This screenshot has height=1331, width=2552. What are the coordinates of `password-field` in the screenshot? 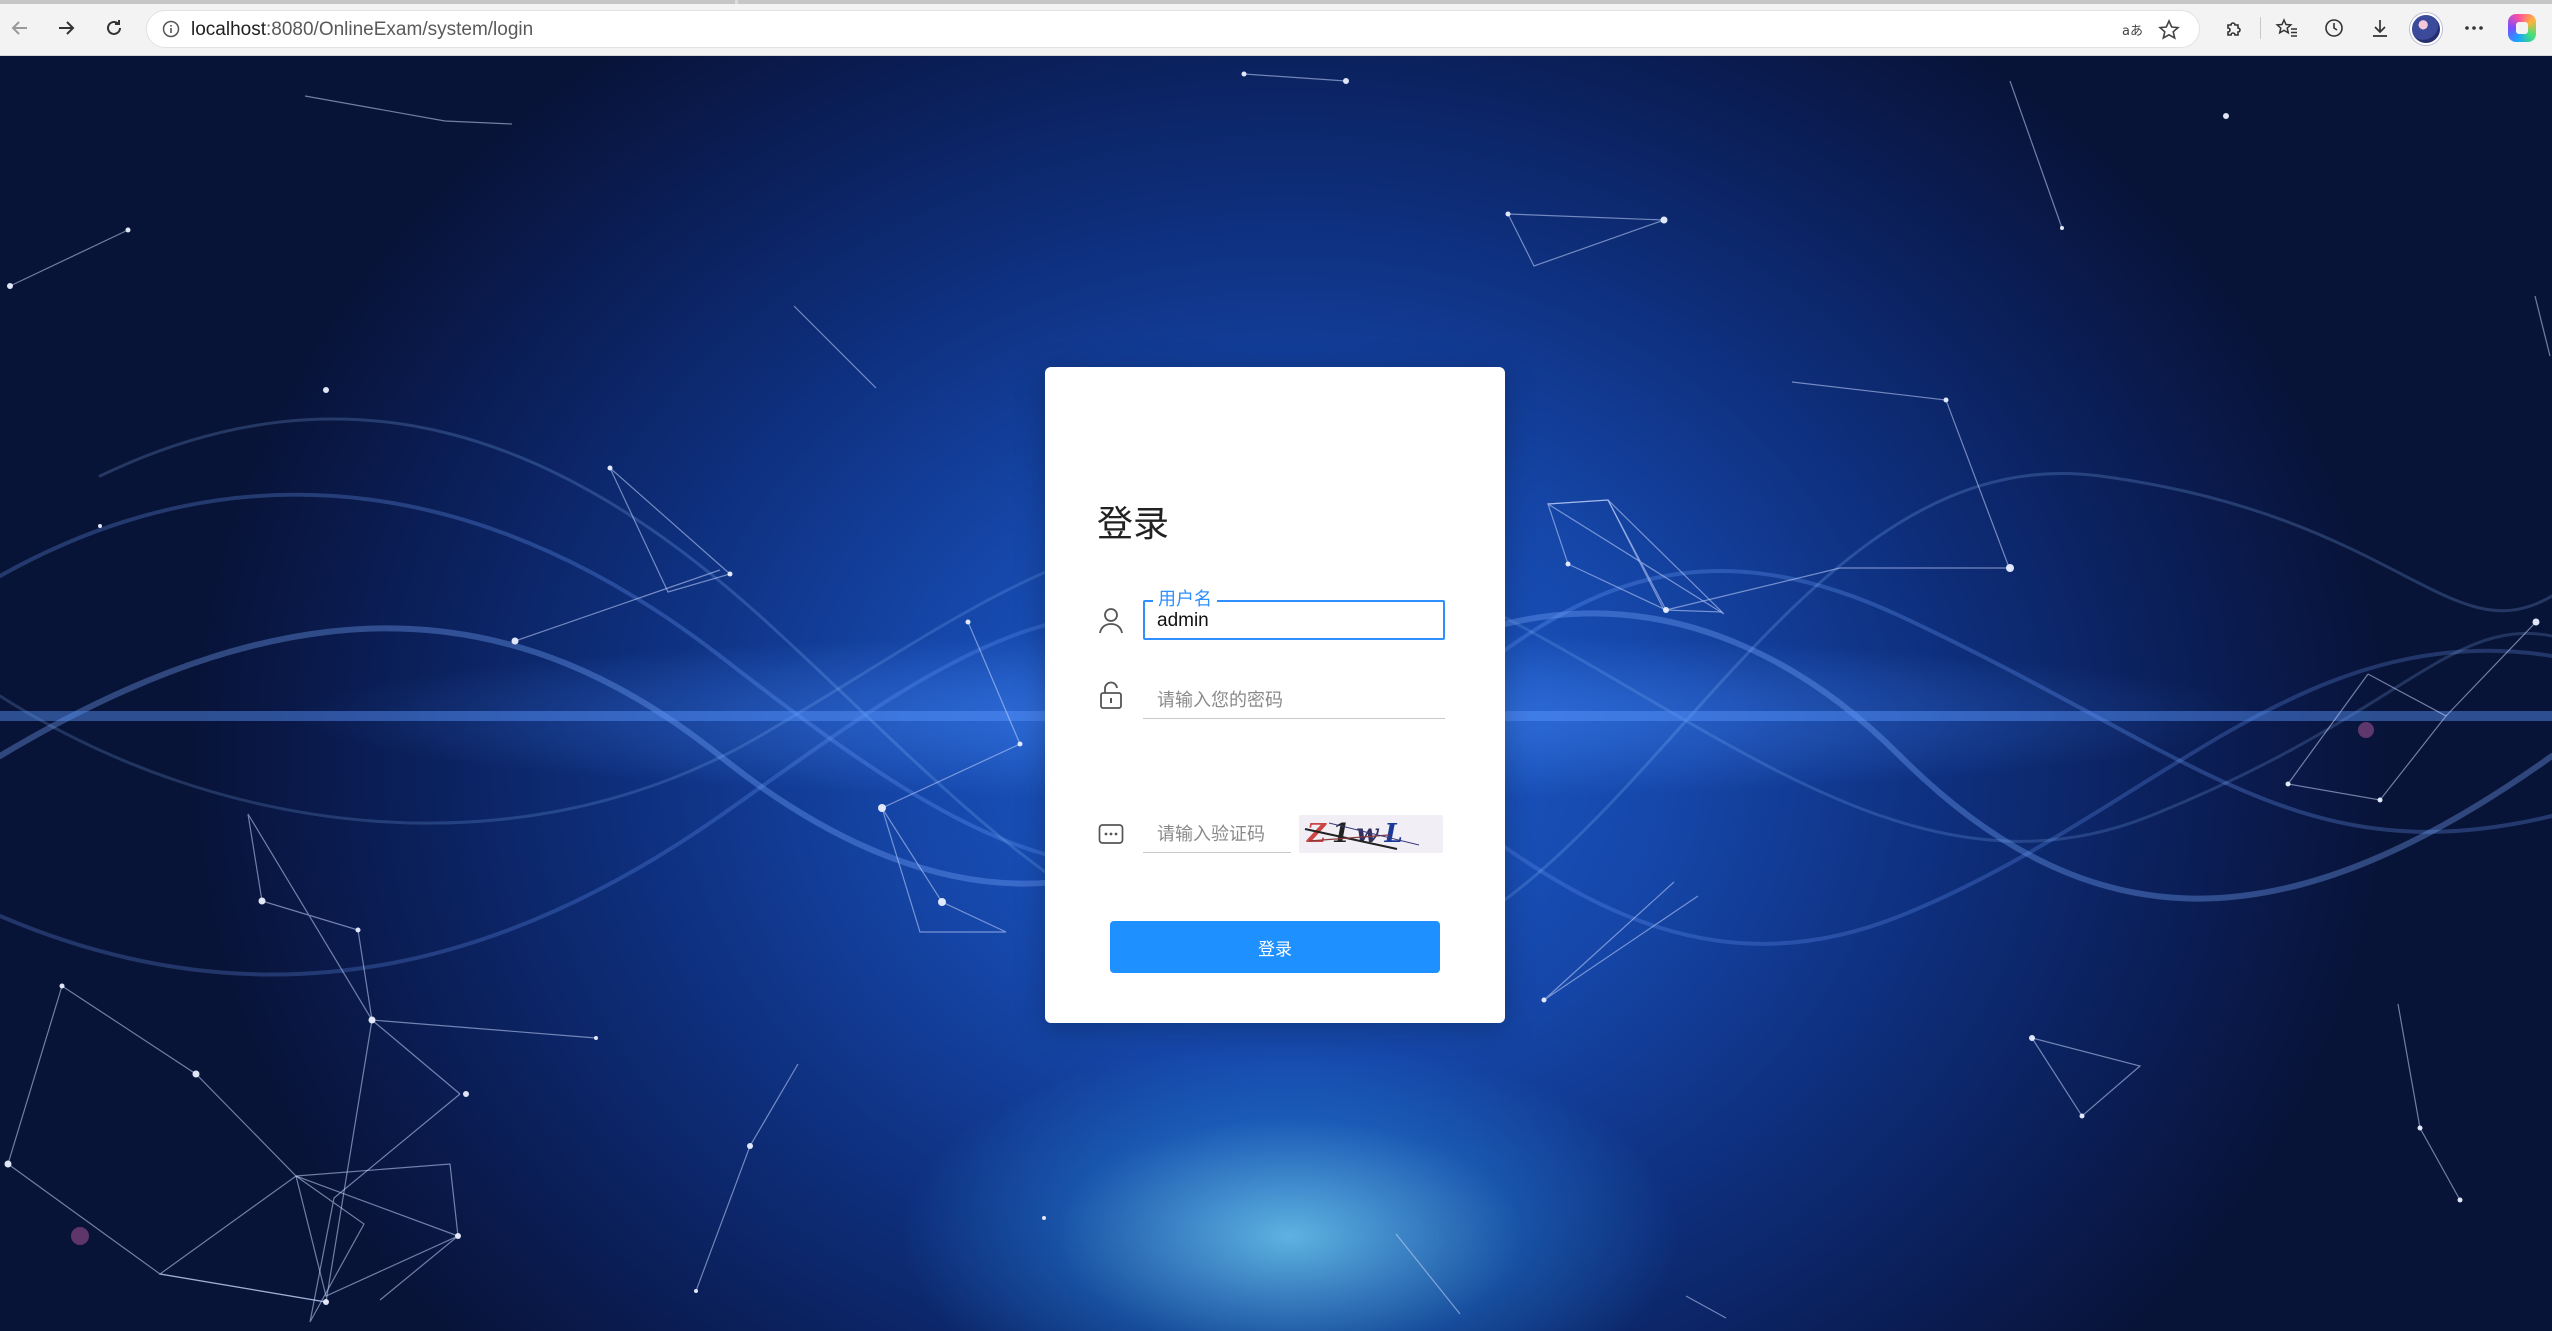 It's located at (1294, 699).